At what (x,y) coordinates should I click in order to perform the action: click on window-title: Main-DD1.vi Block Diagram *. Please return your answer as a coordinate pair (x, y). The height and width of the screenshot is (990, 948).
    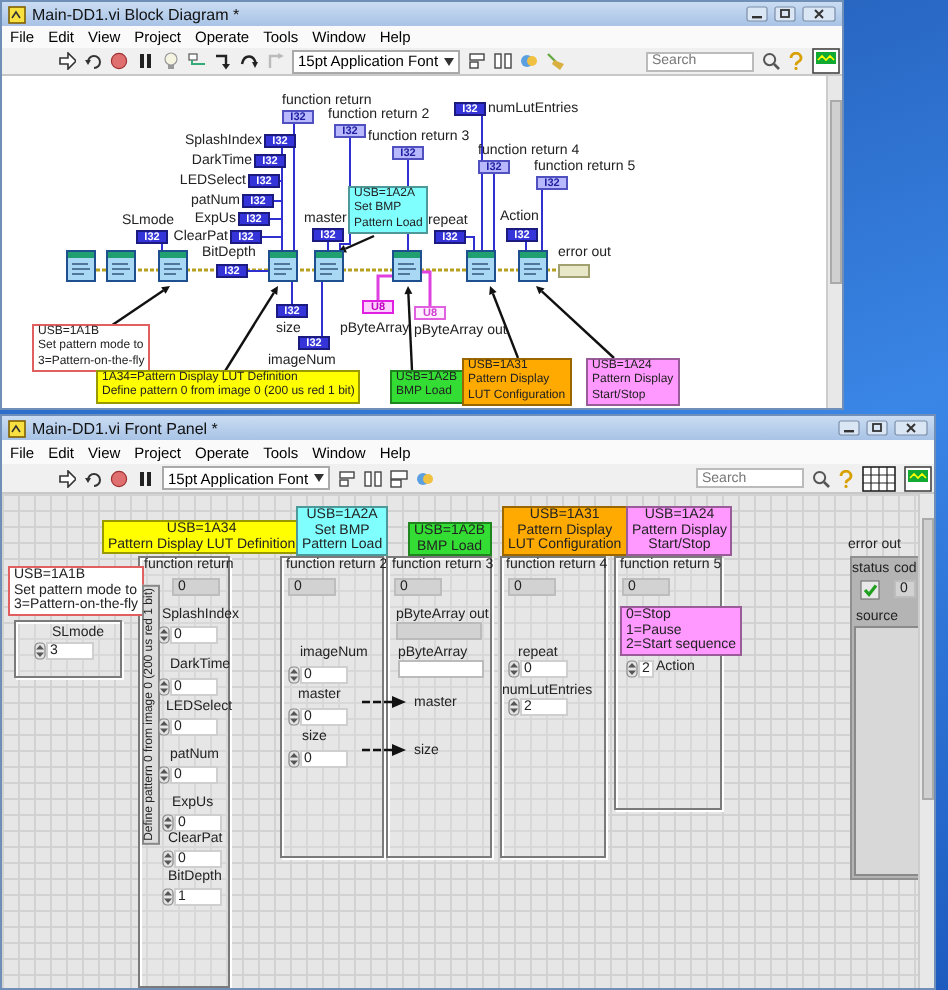
    Looking at the image, I should click on (137, 14).